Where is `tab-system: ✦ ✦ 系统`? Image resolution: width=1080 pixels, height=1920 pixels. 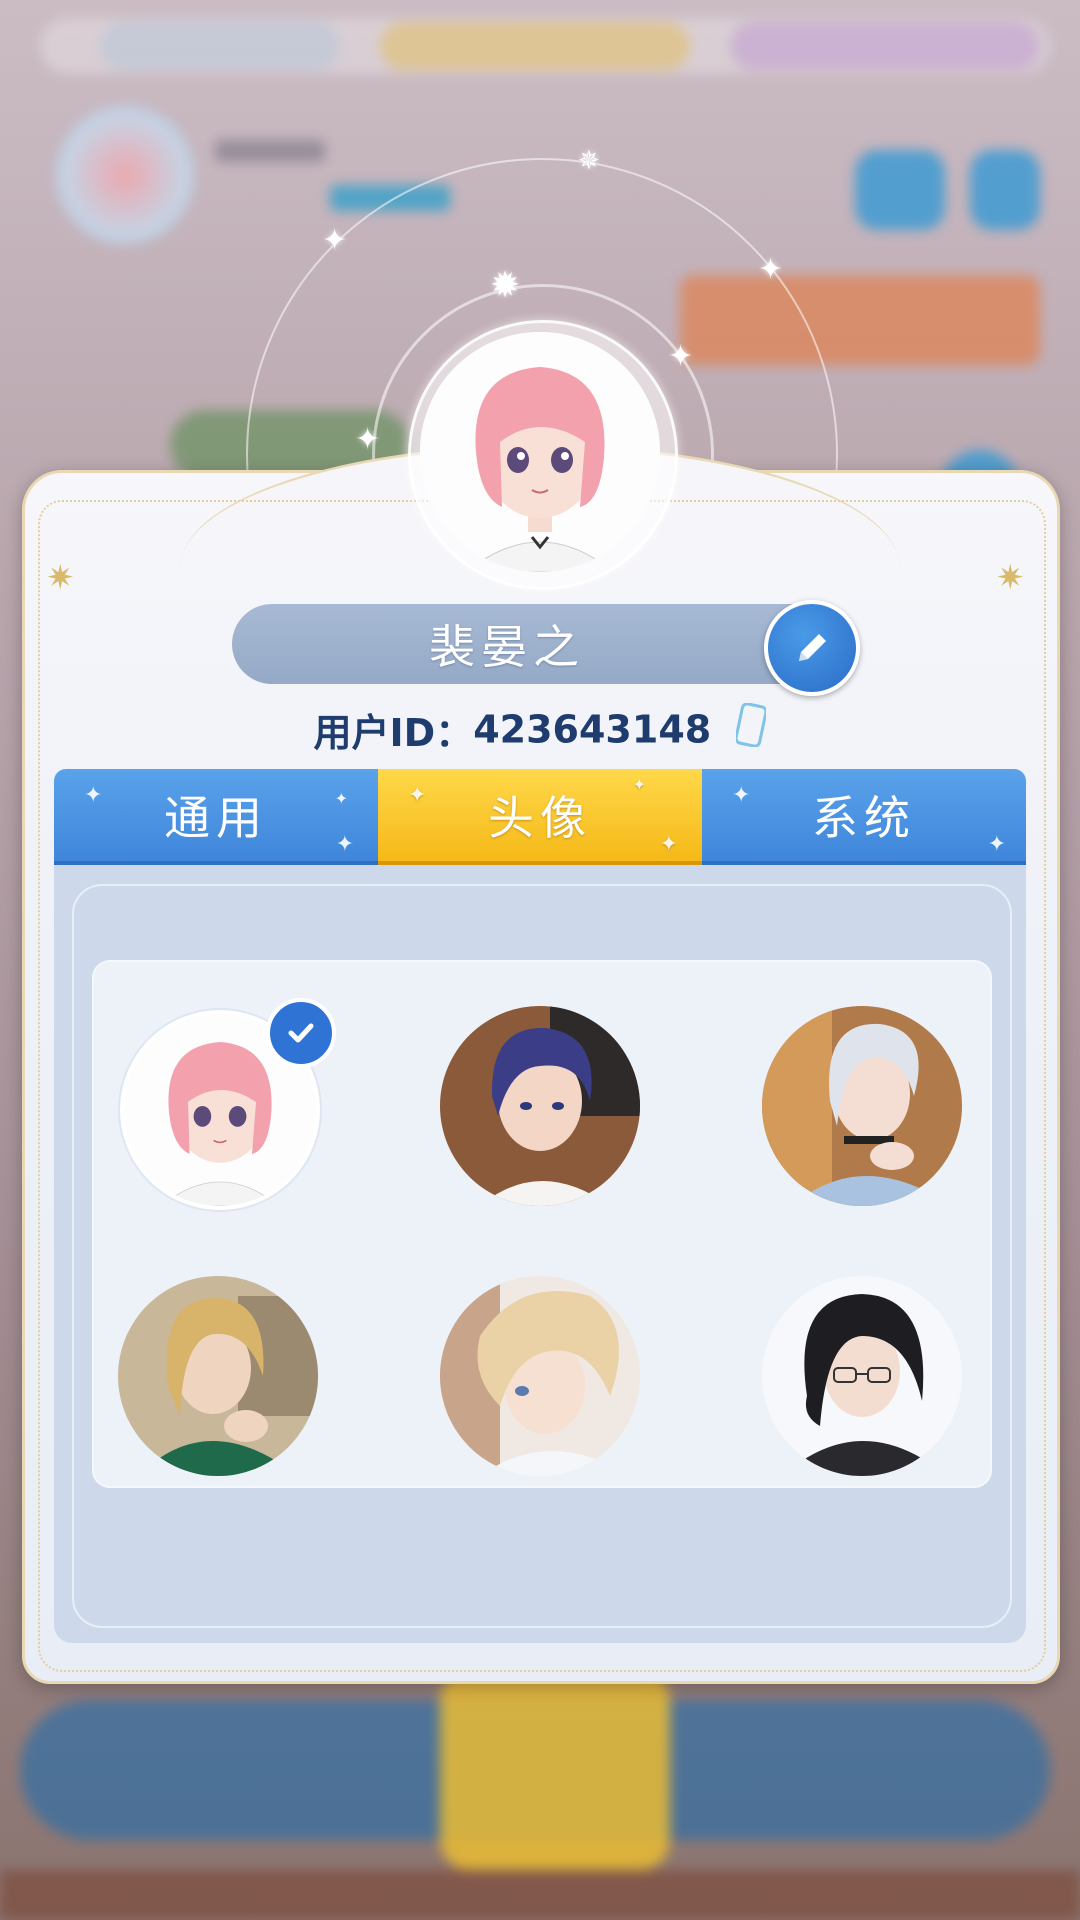
tab-system: ✦ ✦ 系统 is located at coordinates (864, 817).